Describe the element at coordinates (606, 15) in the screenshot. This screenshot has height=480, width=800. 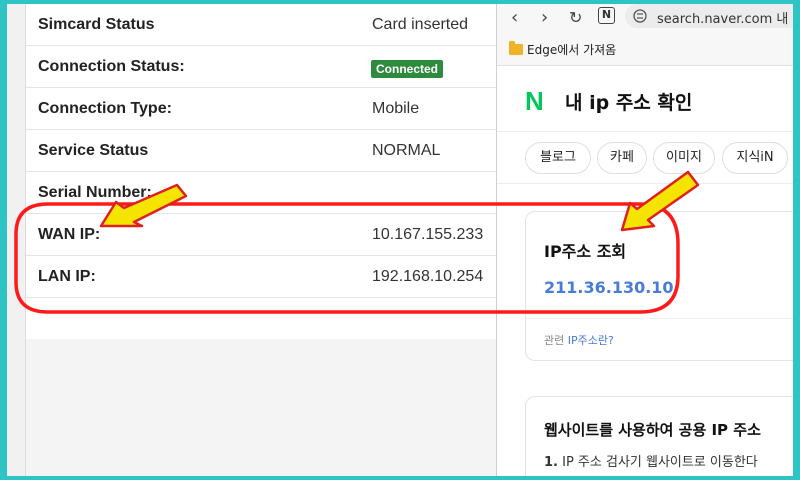
I see `naver-tab-icon: N` at that location.